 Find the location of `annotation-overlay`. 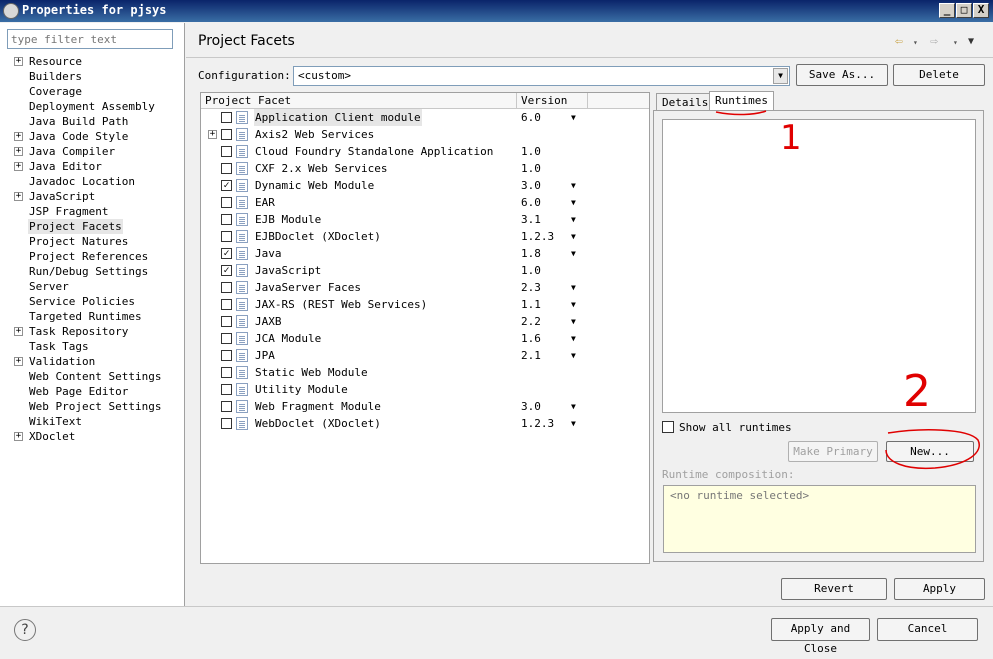

annotation-overlay is located at coordinates (847, 290).